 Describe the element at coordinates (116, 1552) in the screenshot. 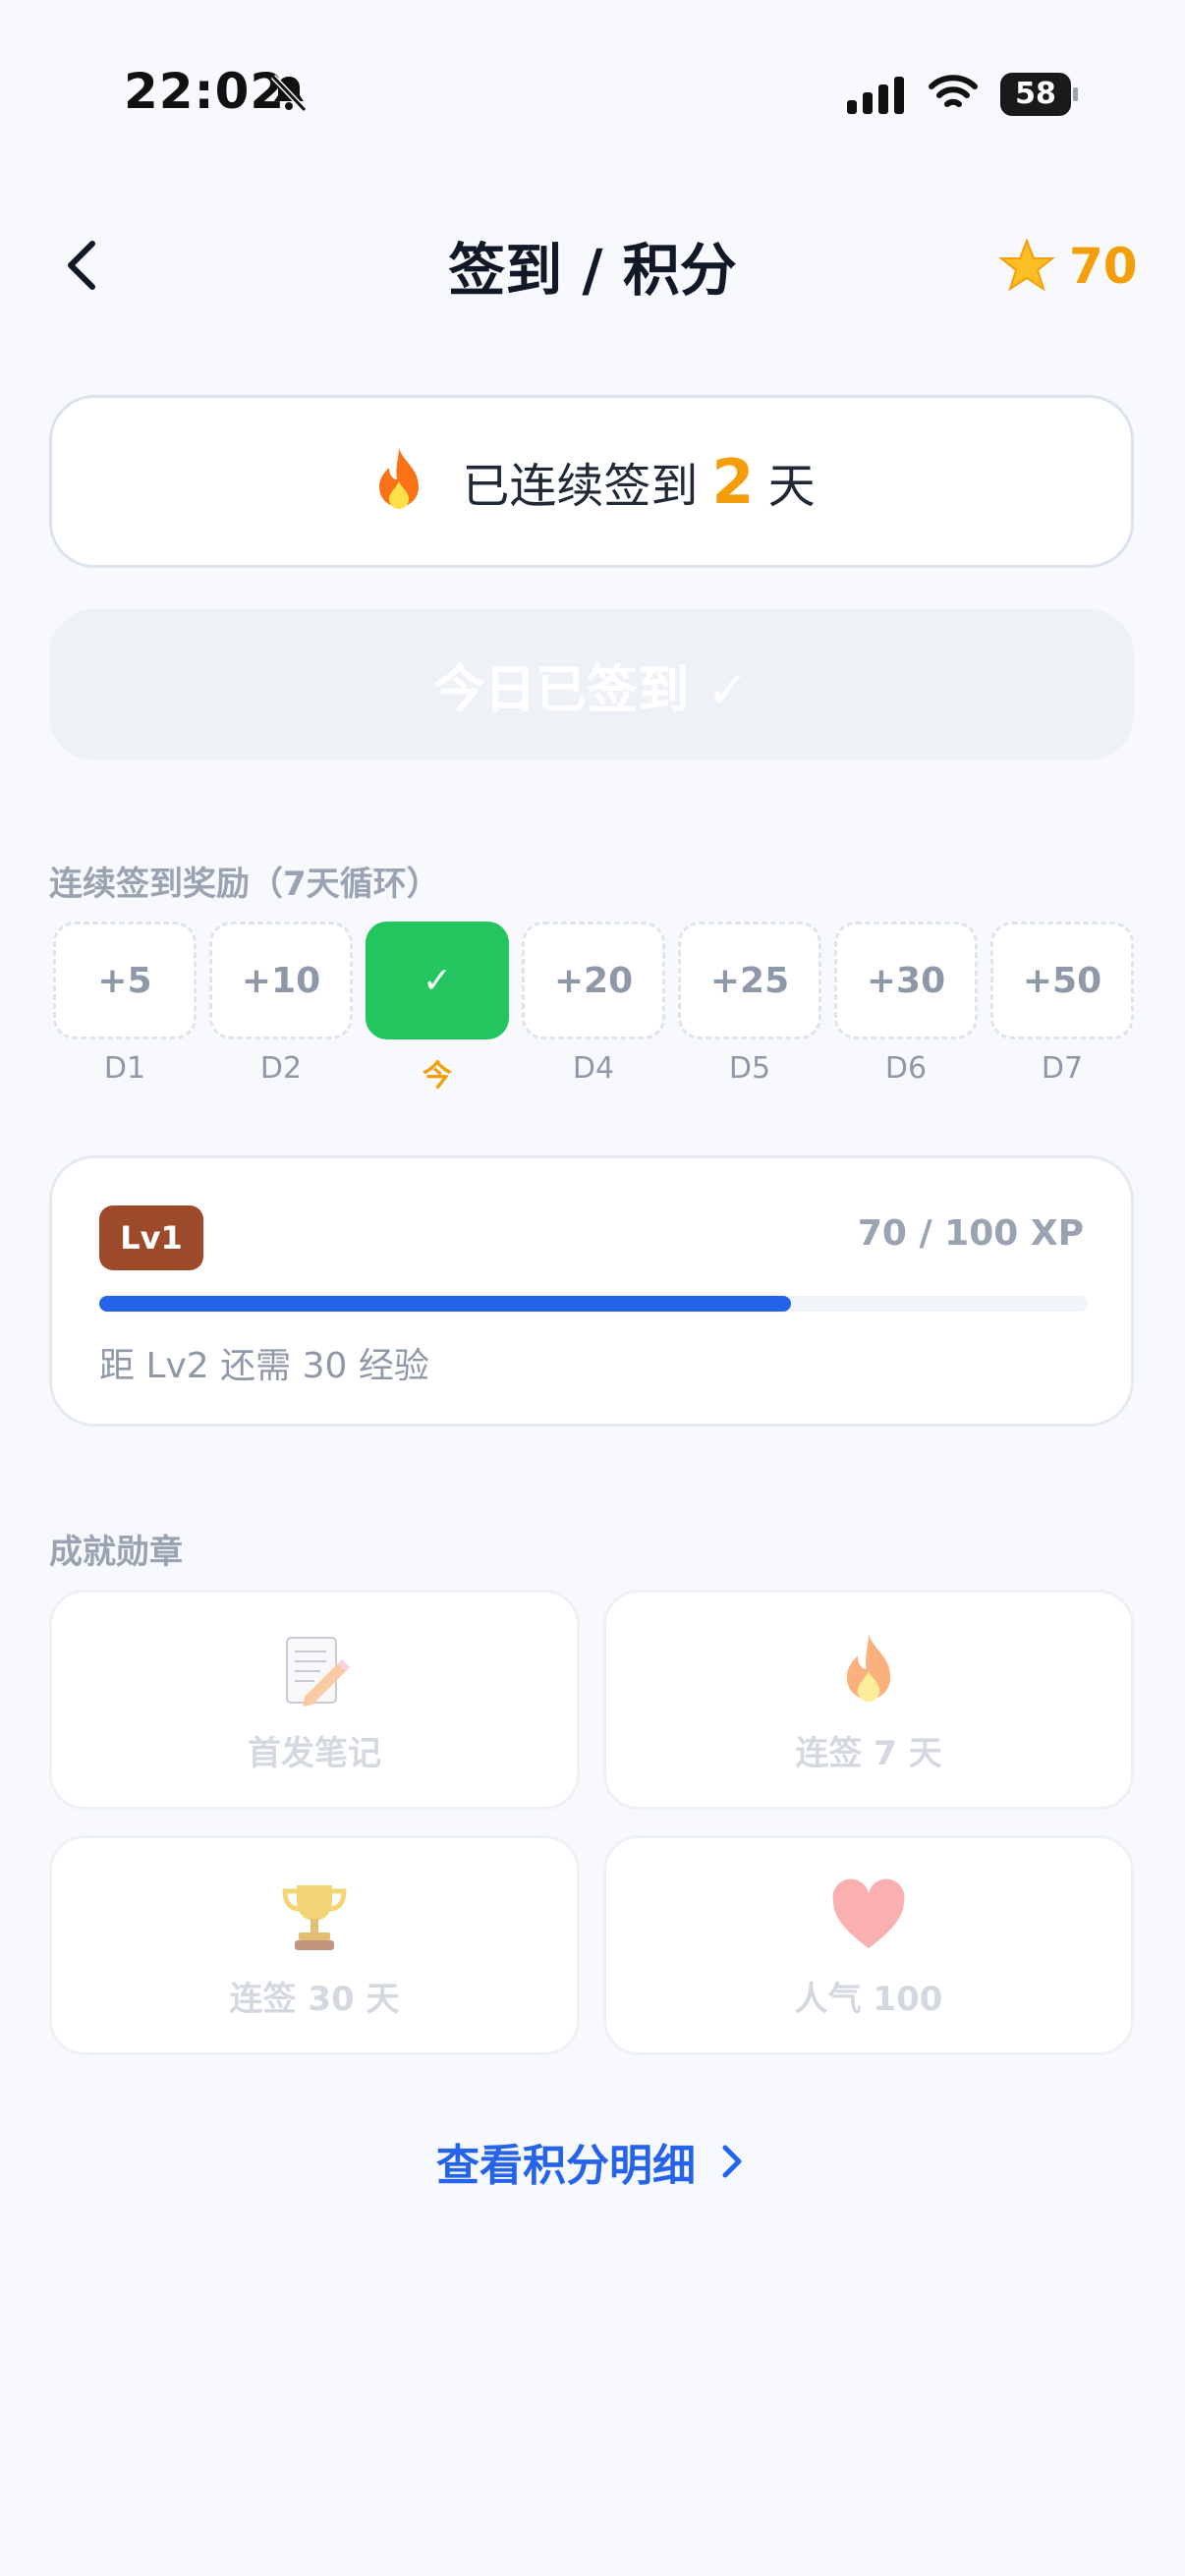

I see `achievements-section-title: 成就勋章` at that location.